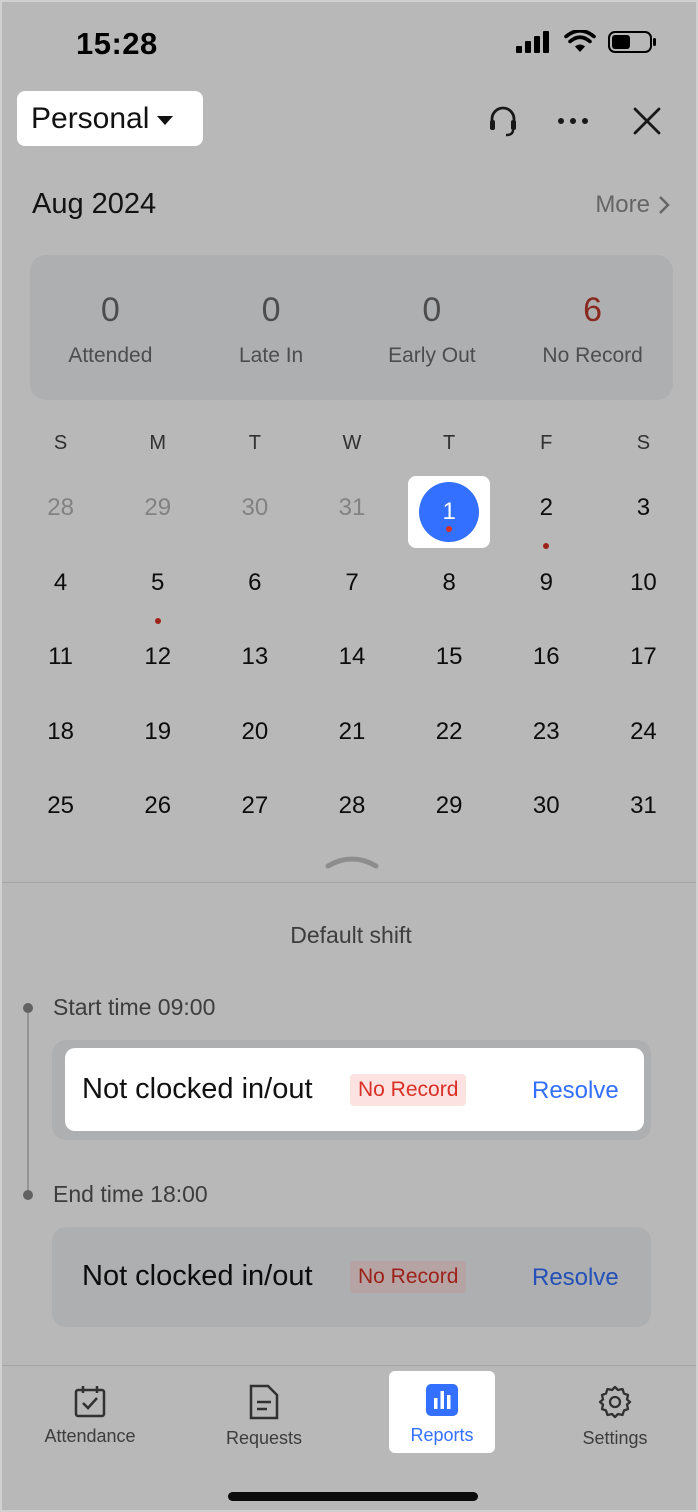 This screenshot has height=1512, width=698. Describe the element at coordinates (60, 584) in the screenshot. I see `calendar-day: 4` at that location.